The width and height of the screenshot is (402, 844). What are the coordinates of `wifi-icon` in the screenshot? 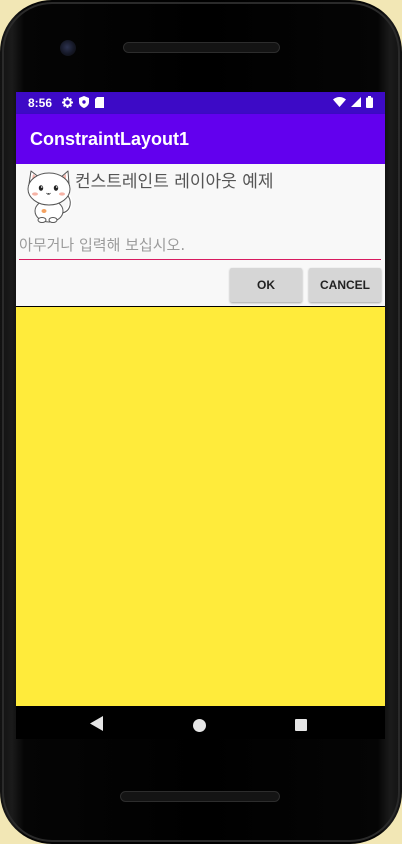 It's located at (339, 102).